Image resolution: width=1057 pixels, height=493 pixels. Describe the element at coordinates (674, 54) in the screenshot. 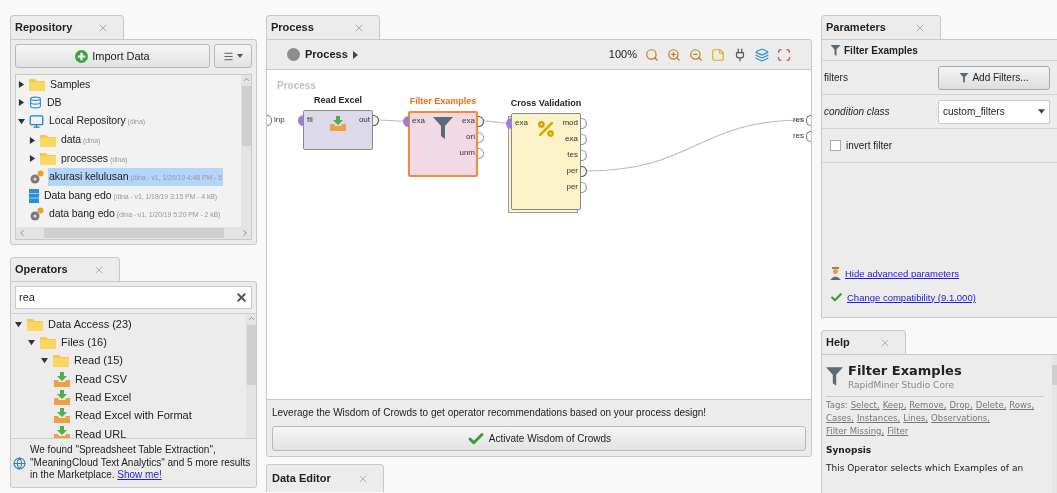

I see `zoom-in-icon` at that location.